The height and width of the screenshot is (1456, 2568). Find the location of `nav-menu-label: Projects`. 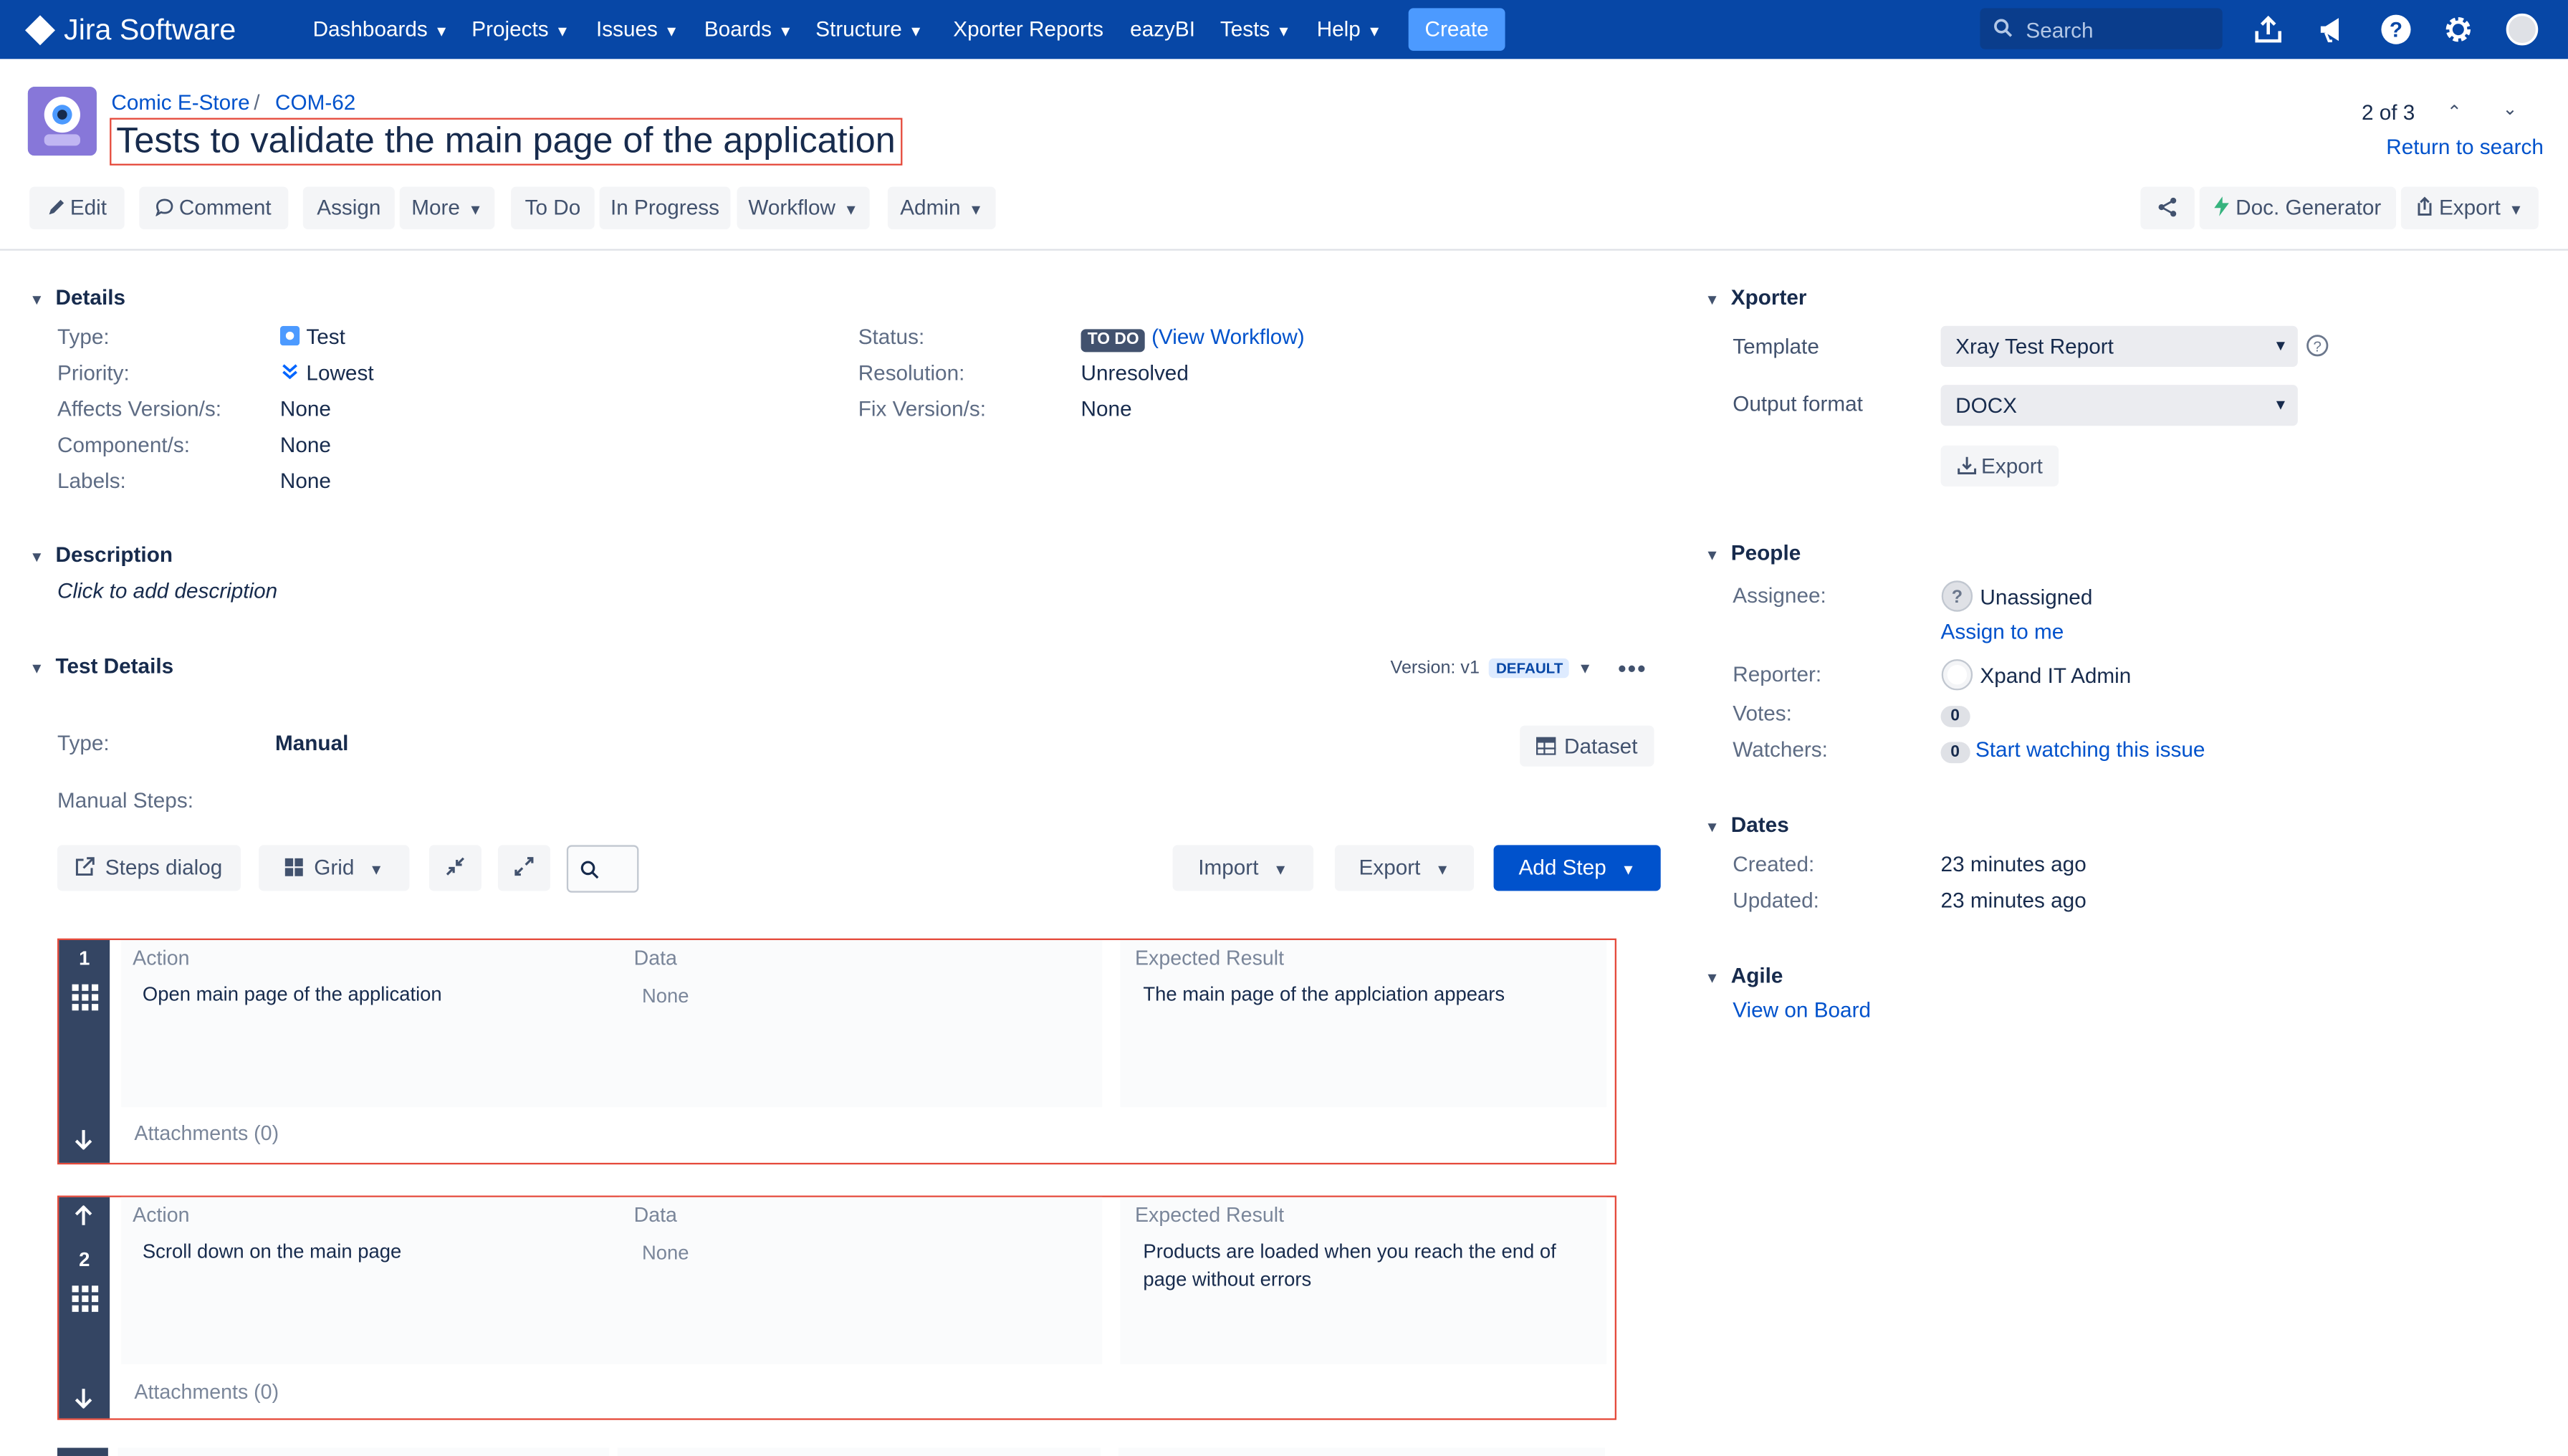

nav-menu-label: Projects is located at coordinates (510, 29).